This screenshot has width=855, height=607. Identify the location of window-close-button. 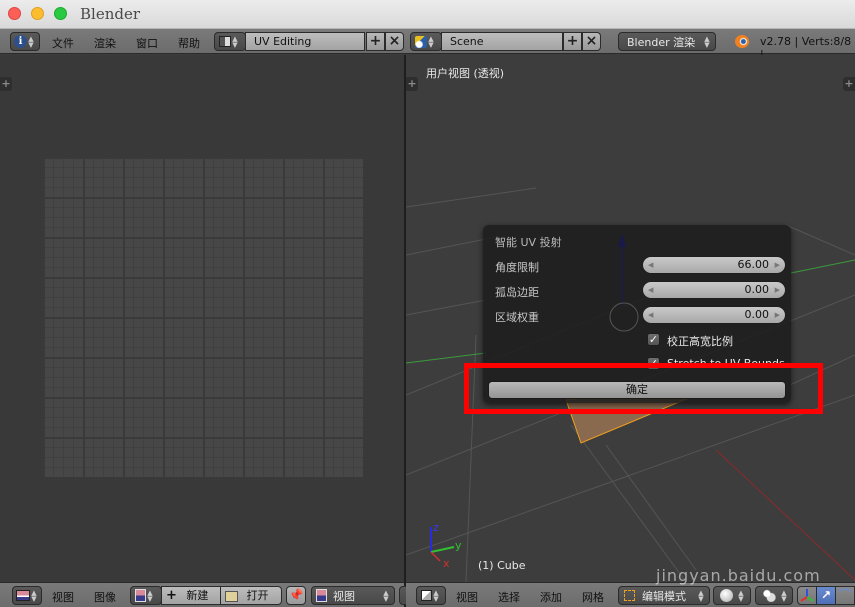
(14, 13).